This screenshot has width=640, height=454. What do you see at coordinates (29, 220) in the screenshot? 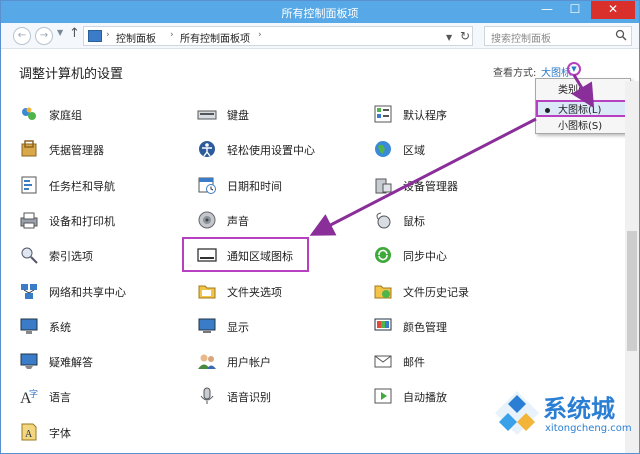
I see `printer-icon` at bounding box center [29, 220].